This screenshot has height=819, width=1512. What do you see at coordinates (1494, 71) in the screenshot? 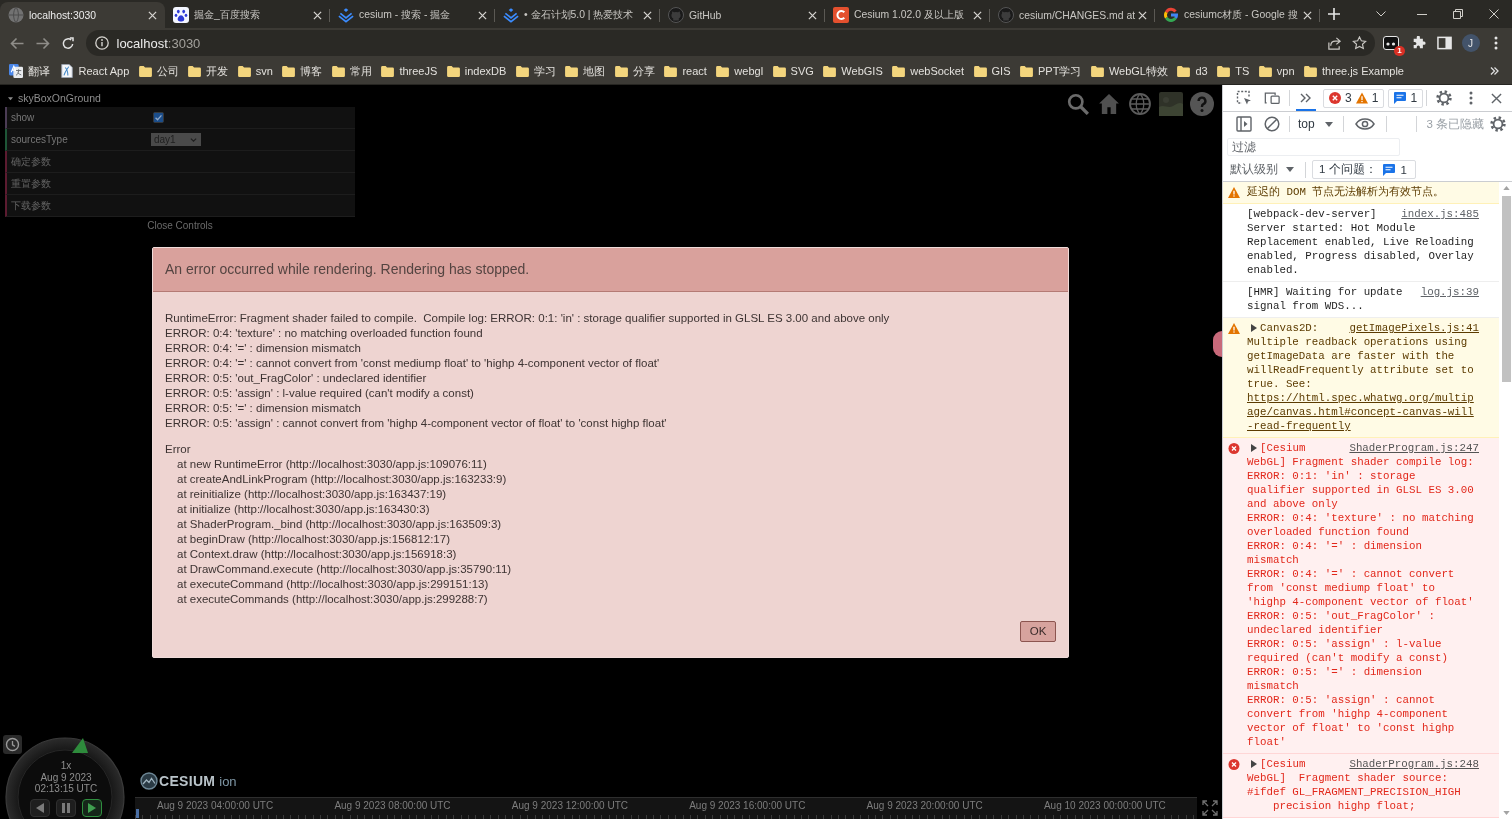
I see `double-chevron-icon` at bounding box center [1494, 71].